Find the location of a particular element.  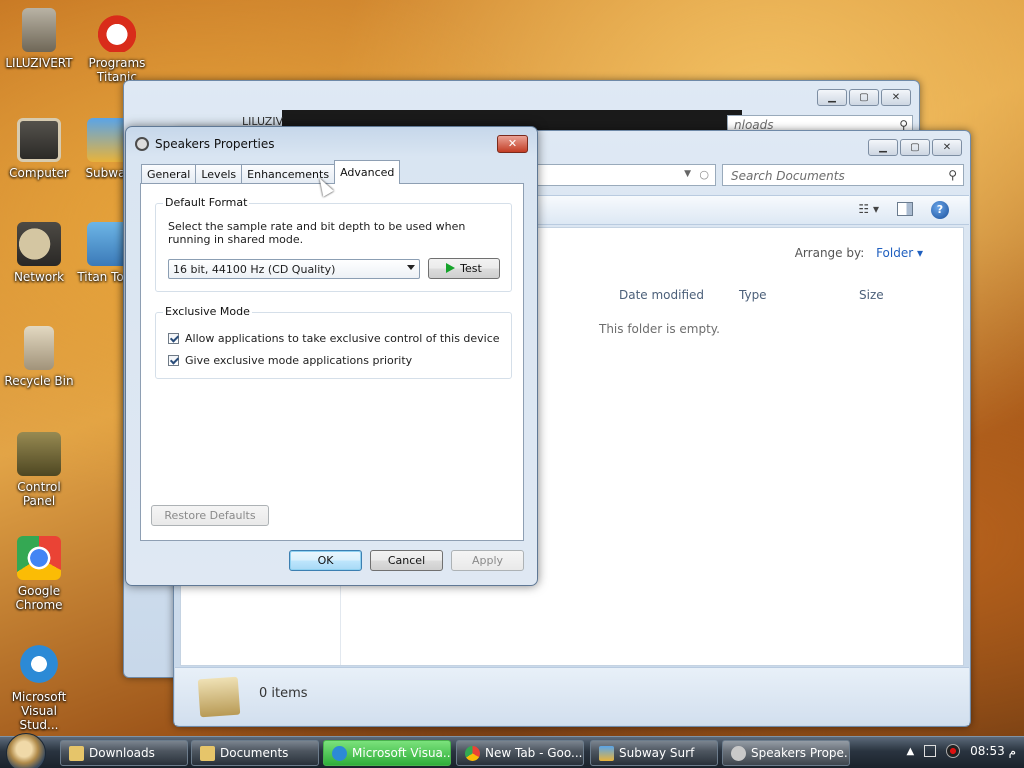

taskbar-item-label: Downloads is located at coordinates (122, 753).